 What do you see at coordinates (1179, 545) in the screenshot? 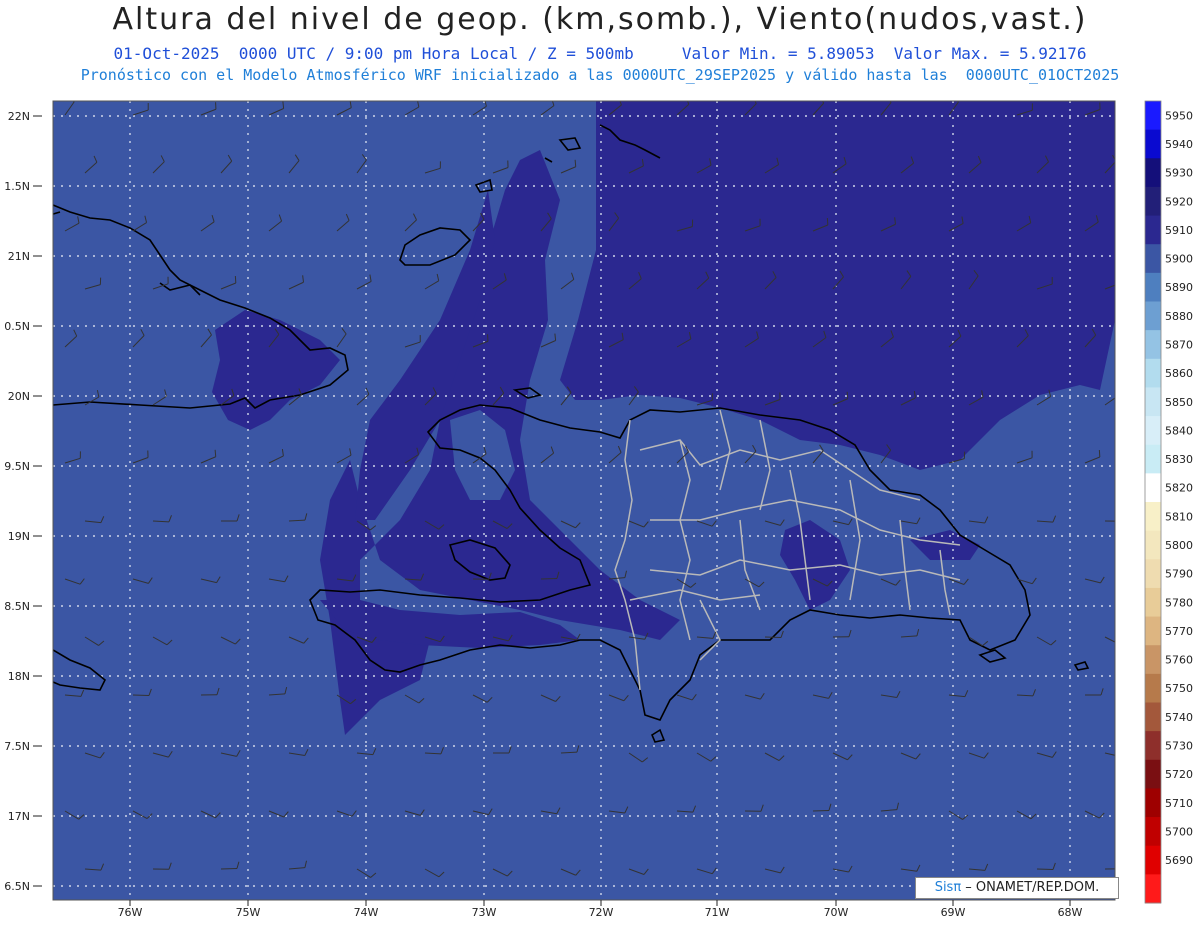
I see `colorbar-label: 5800` at bounding box center [1179, 545].